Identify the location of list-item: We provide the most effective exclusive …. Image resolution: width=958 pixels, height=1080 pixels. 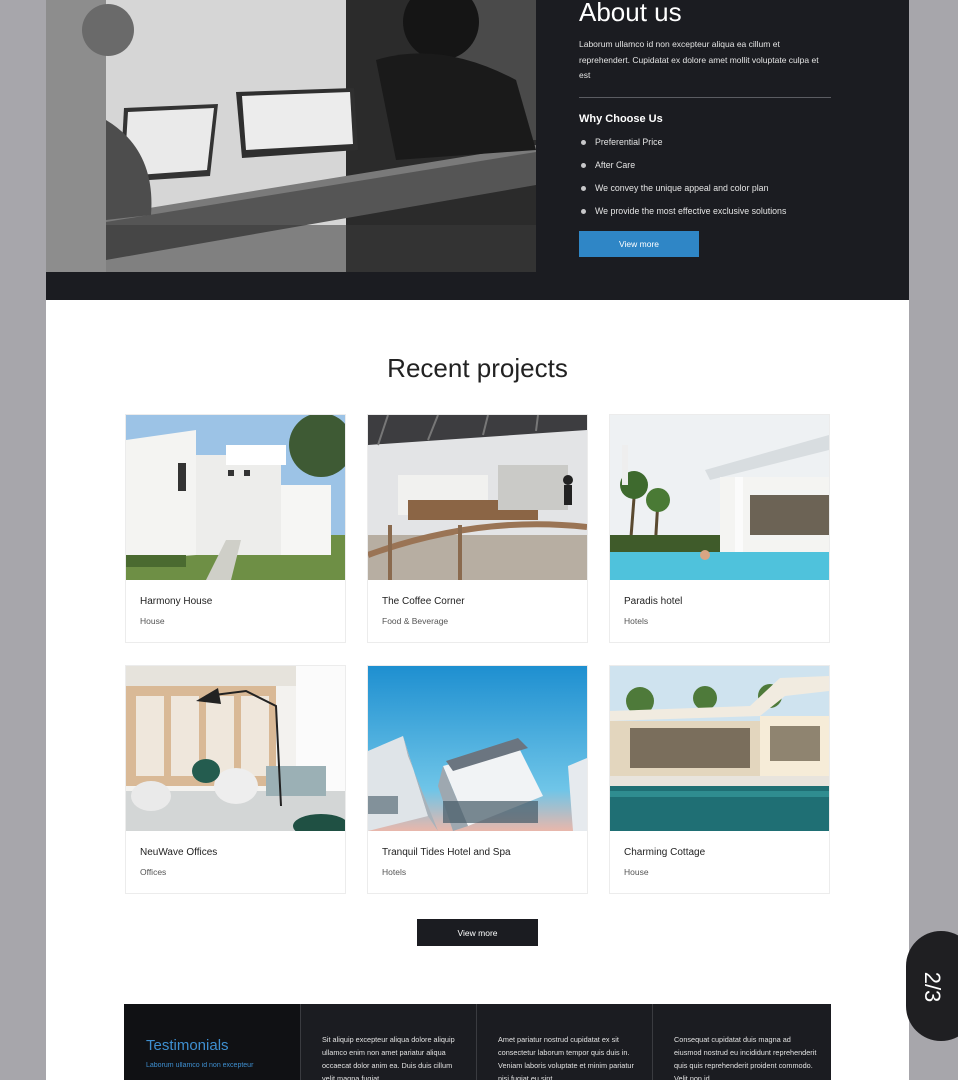
(705, 211).